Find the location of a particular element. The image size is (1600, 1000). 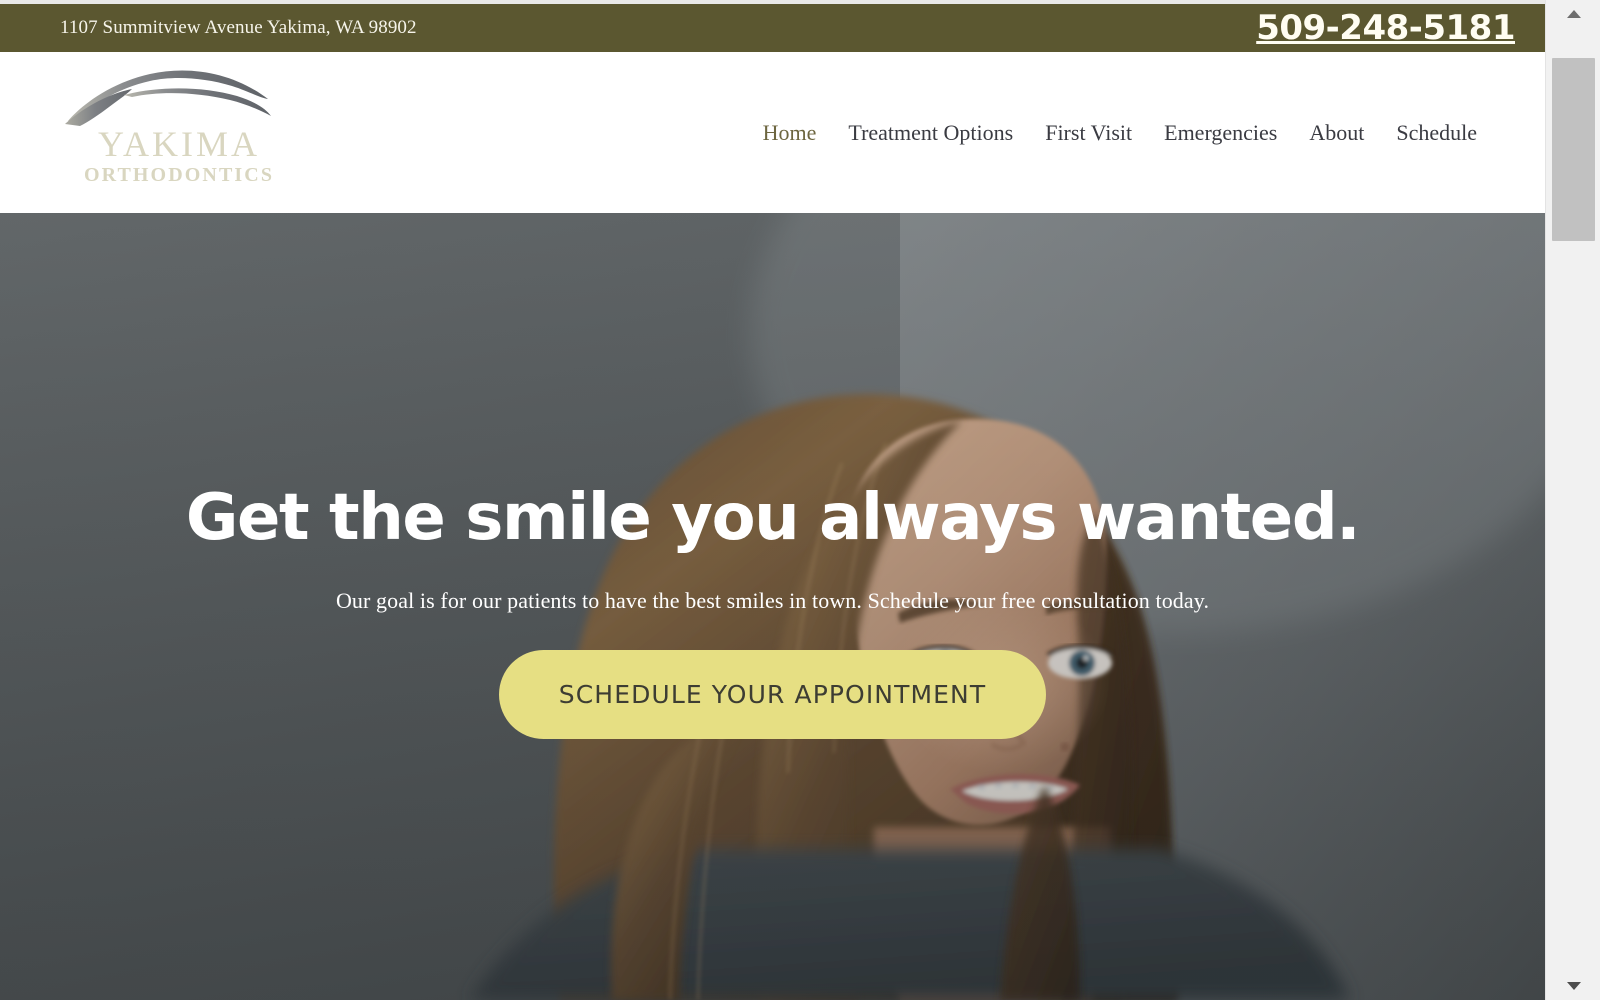

chevron-down-icon is located at coordinates (1573, 986).